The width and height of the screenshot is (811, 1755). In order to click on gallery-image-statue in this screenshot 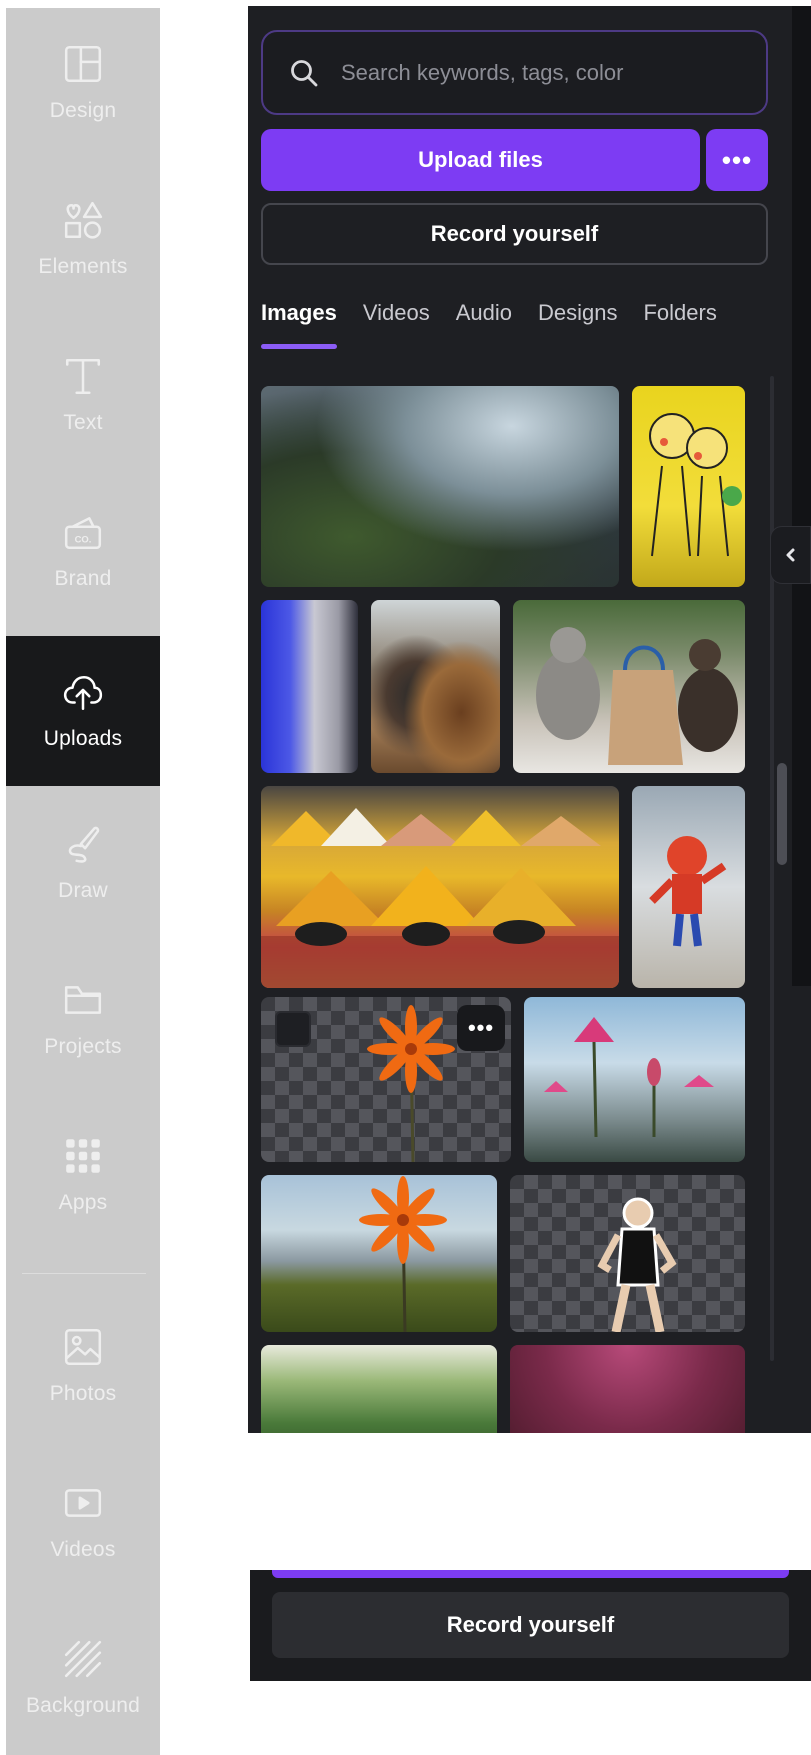, I will do `click(309, 686)`.